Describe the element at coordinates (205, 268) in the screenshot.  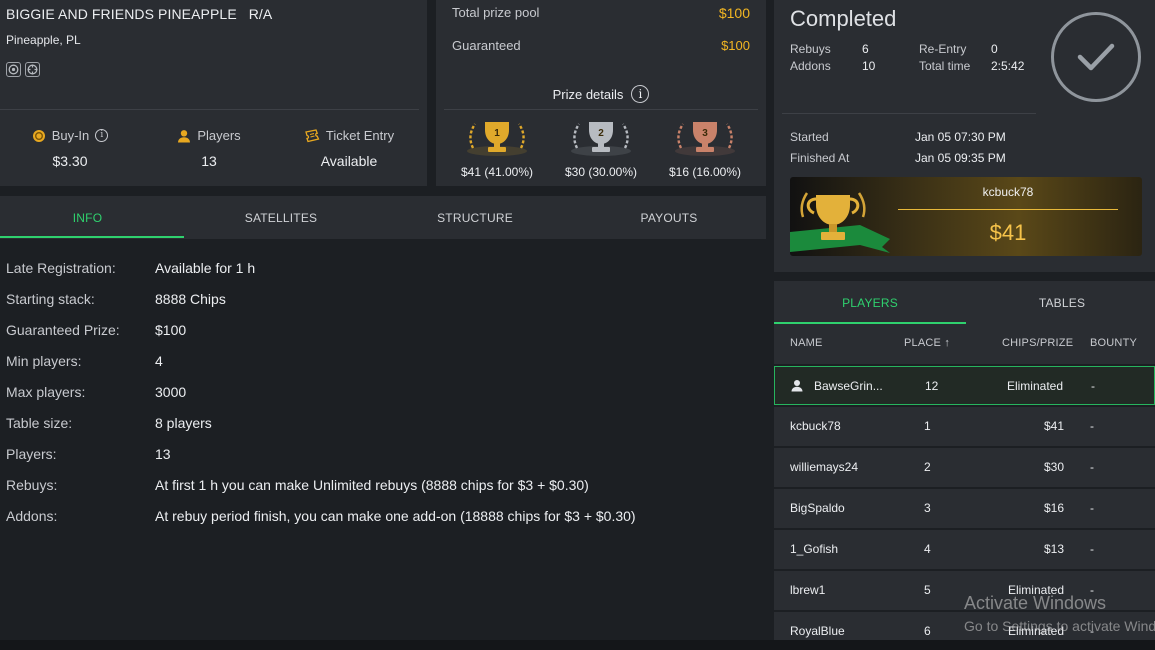
I see `info-value: Available for 1 h` at that location.